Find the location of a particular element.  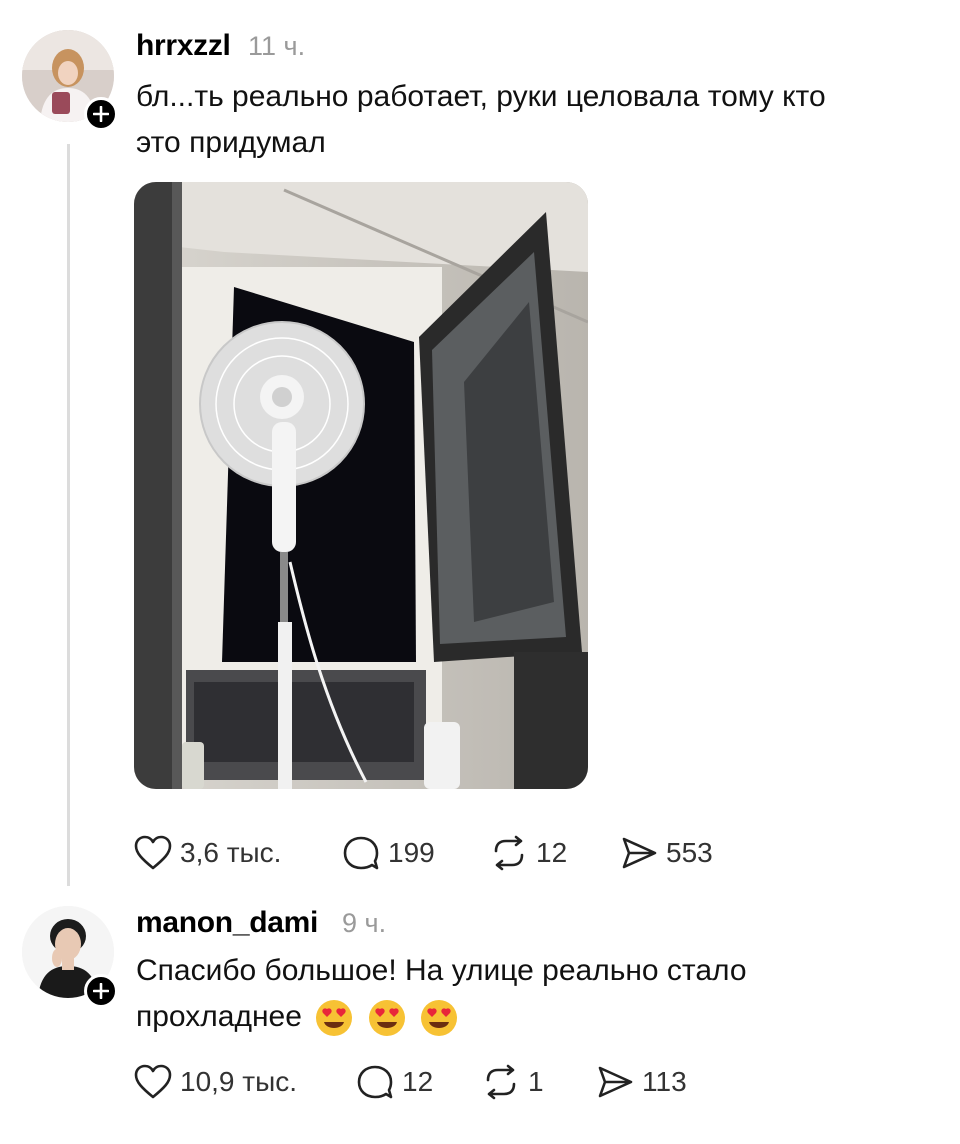

like-button: 10,9 тыс. is located at coordinates (215, 1082).